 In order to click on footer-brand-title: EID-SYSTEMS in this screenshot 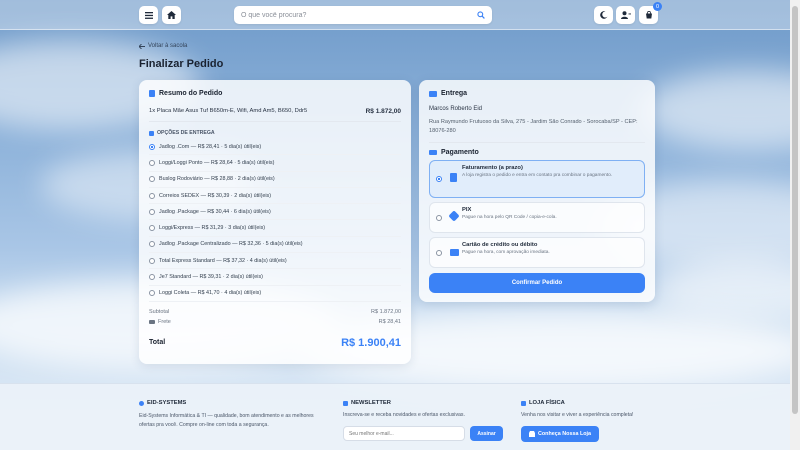, I will do `click(167, 403)`.